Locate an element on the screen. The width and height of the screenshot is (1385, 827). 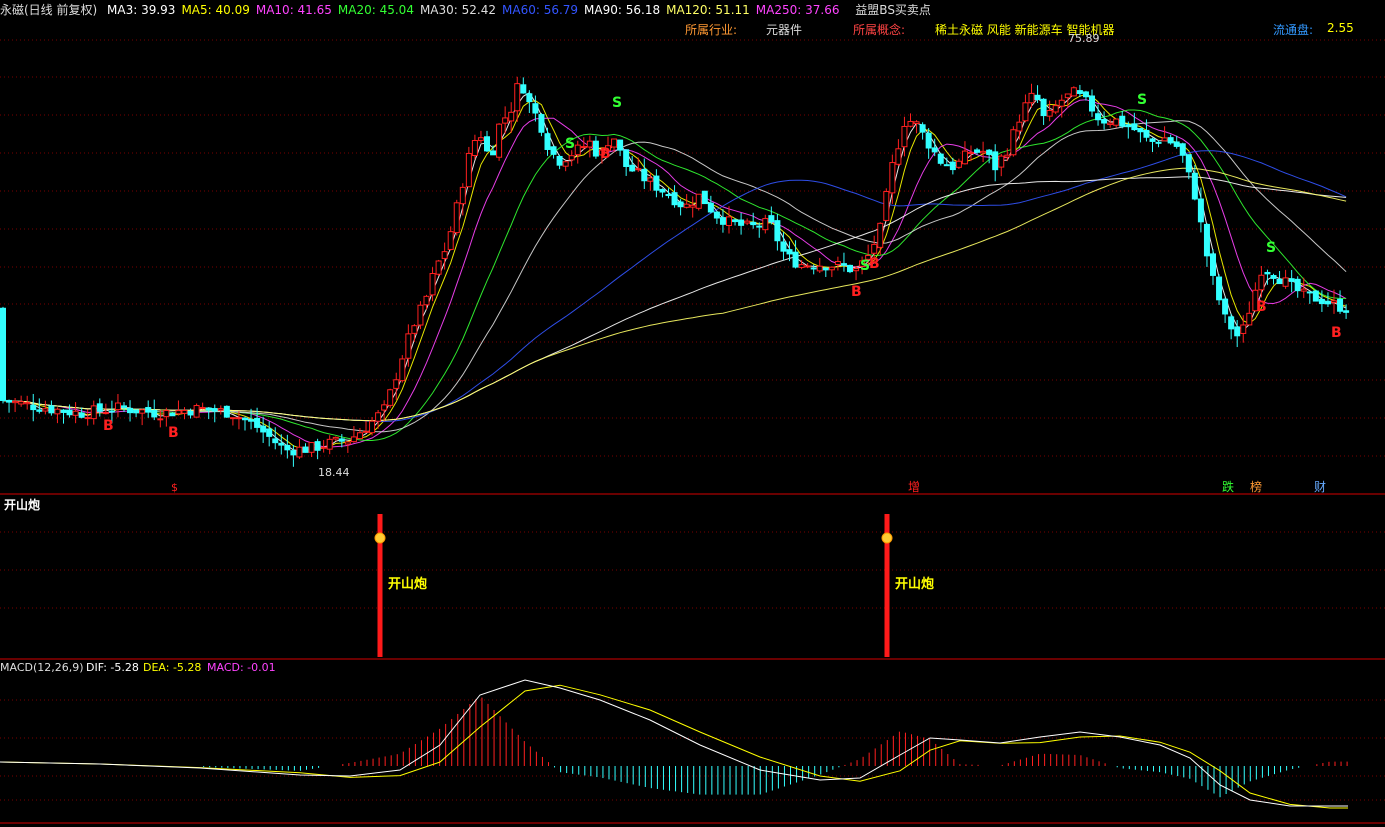
event-marker-list: 榜 is located at coordinates (1256, 486).